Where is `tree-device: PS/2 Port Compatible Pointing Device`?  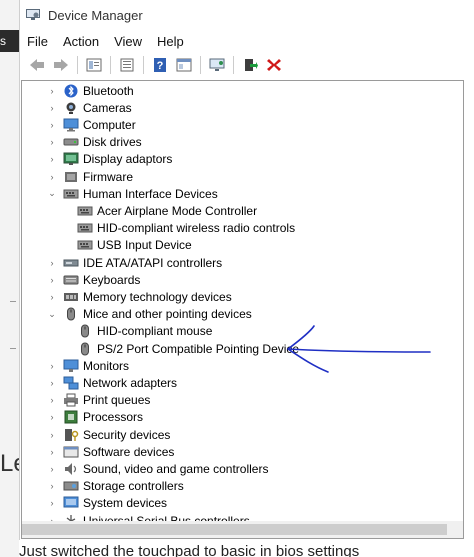 tree-device: PS/2 Port Compatible Pointing Device is located at coordinates (188, 348).